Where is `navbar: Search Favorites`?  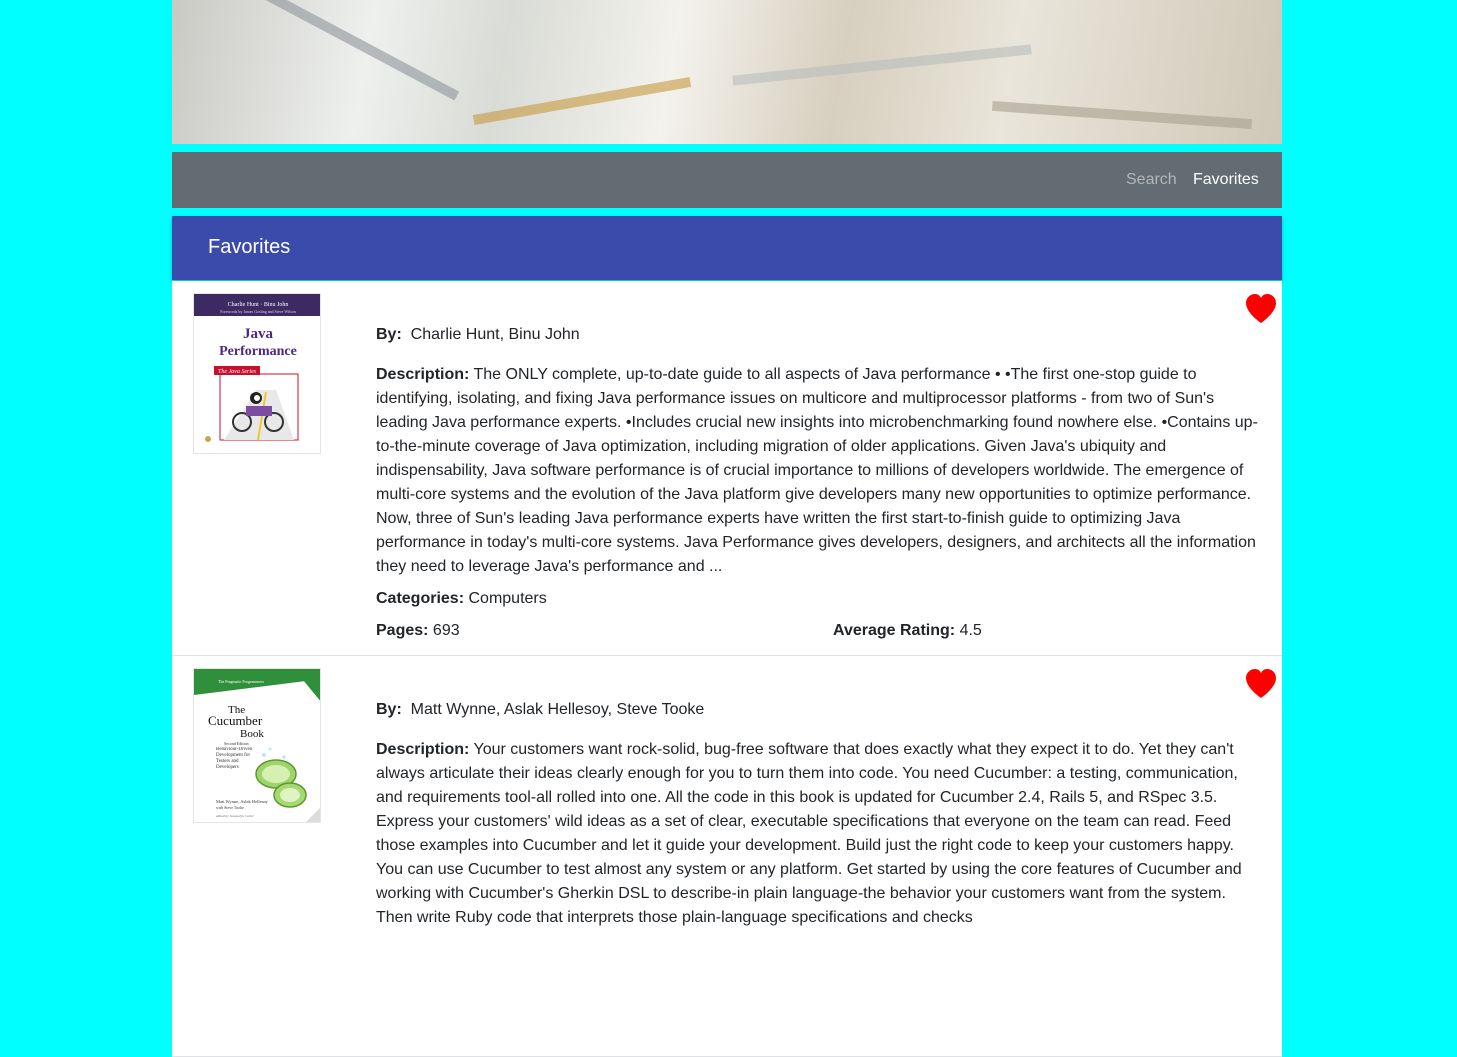
navbar: Search Favorites is located at coordinates (727, 180).